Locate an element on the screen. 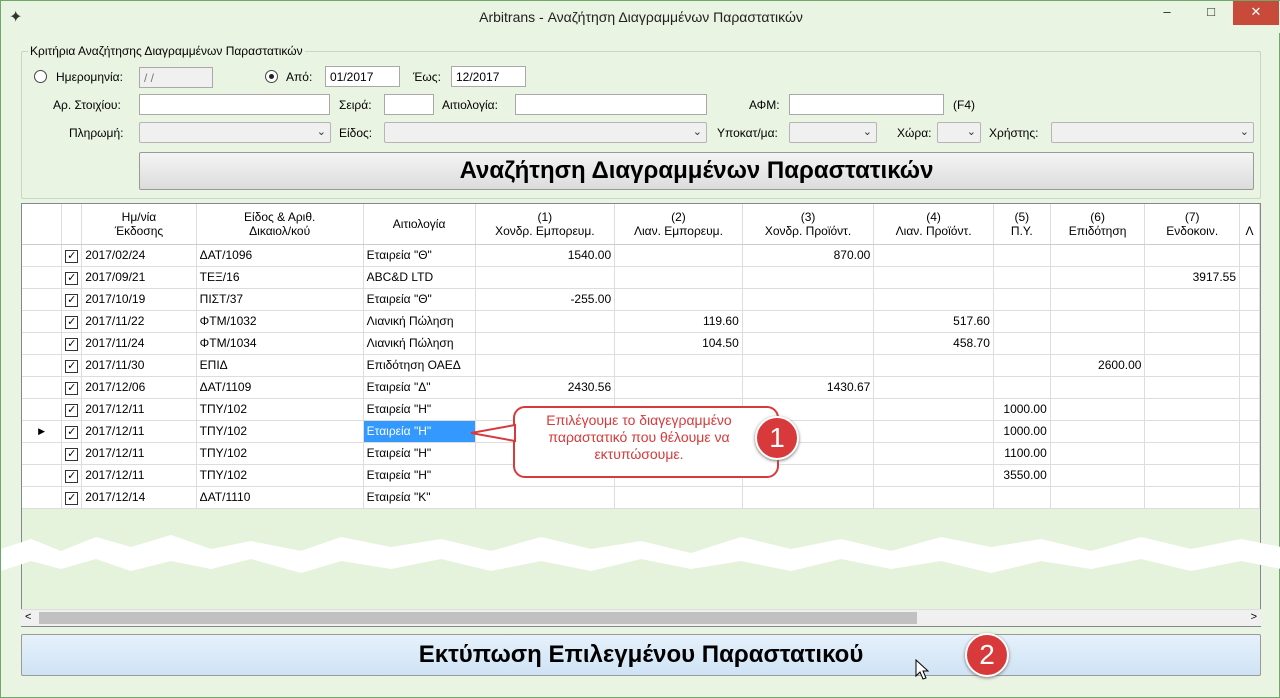 Image resolution: width=1280 pixels, height=698 pixels. payment-select: ⌄ is located at coordinates (235, 132).